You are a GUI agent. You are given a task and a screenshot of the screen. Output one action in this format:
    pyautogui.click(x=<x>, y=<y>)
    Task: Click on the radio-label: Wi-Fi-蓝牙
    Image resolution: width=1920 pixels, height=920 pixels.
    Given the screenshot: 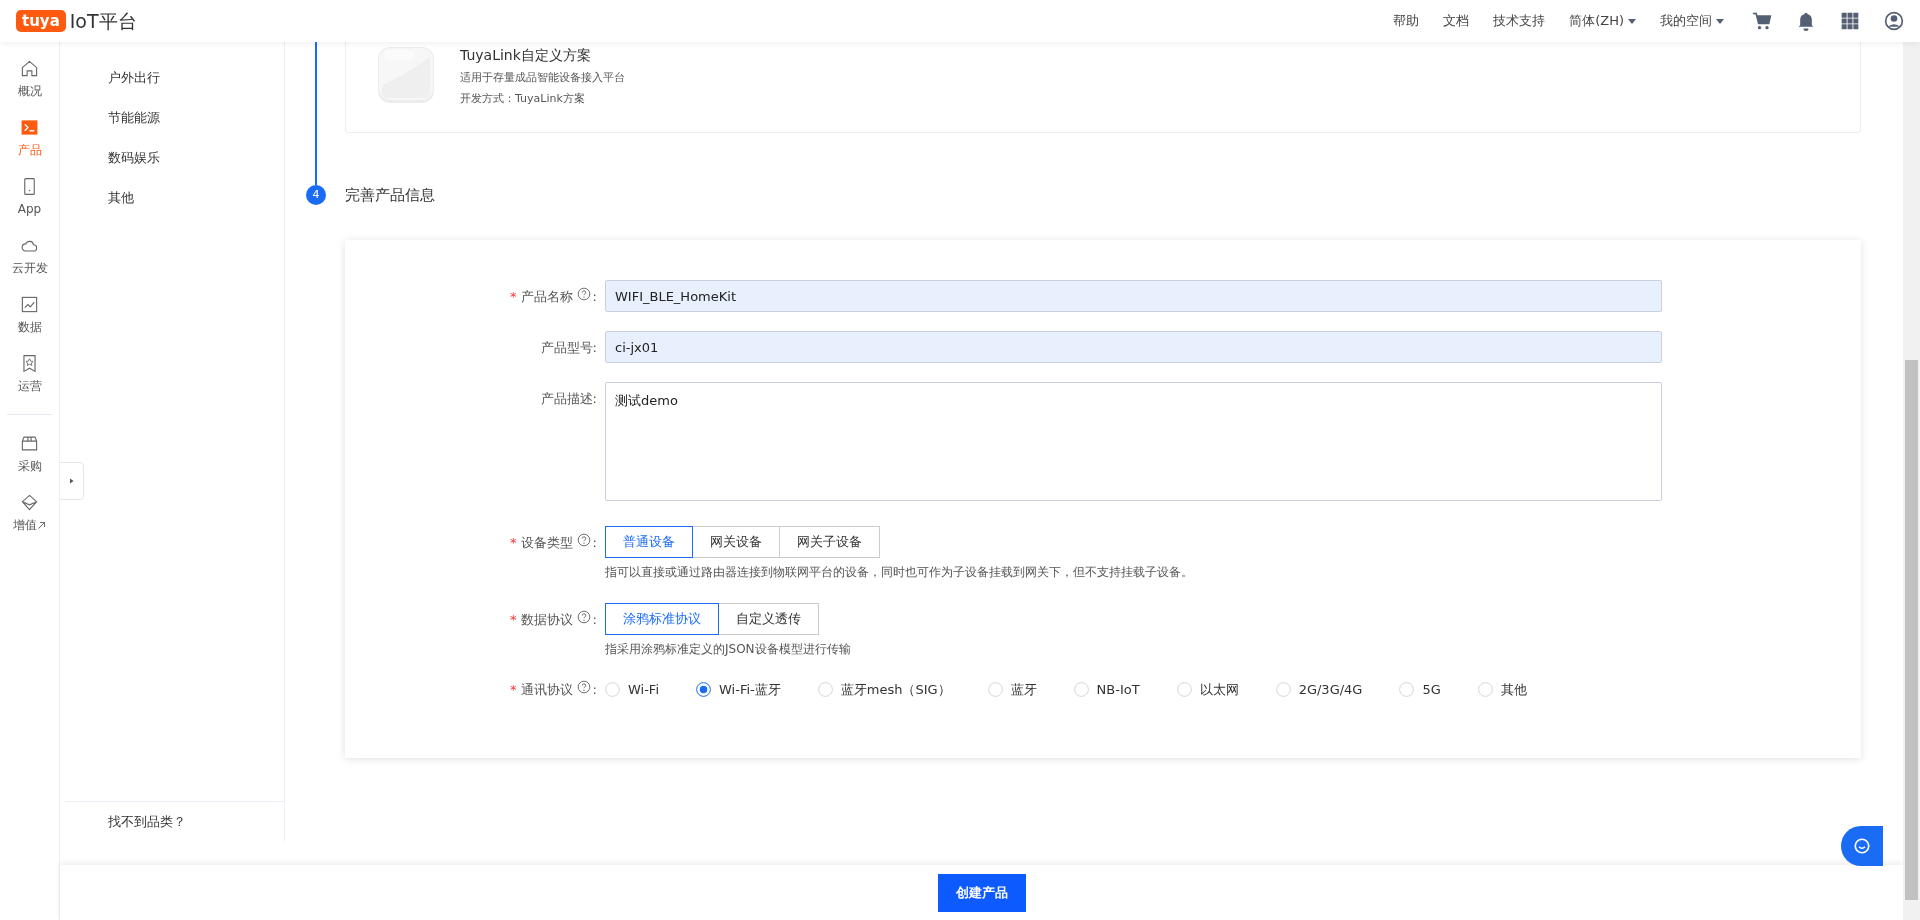 What is the action you would take?
    pyautogui.click(x=750, y=690)
    